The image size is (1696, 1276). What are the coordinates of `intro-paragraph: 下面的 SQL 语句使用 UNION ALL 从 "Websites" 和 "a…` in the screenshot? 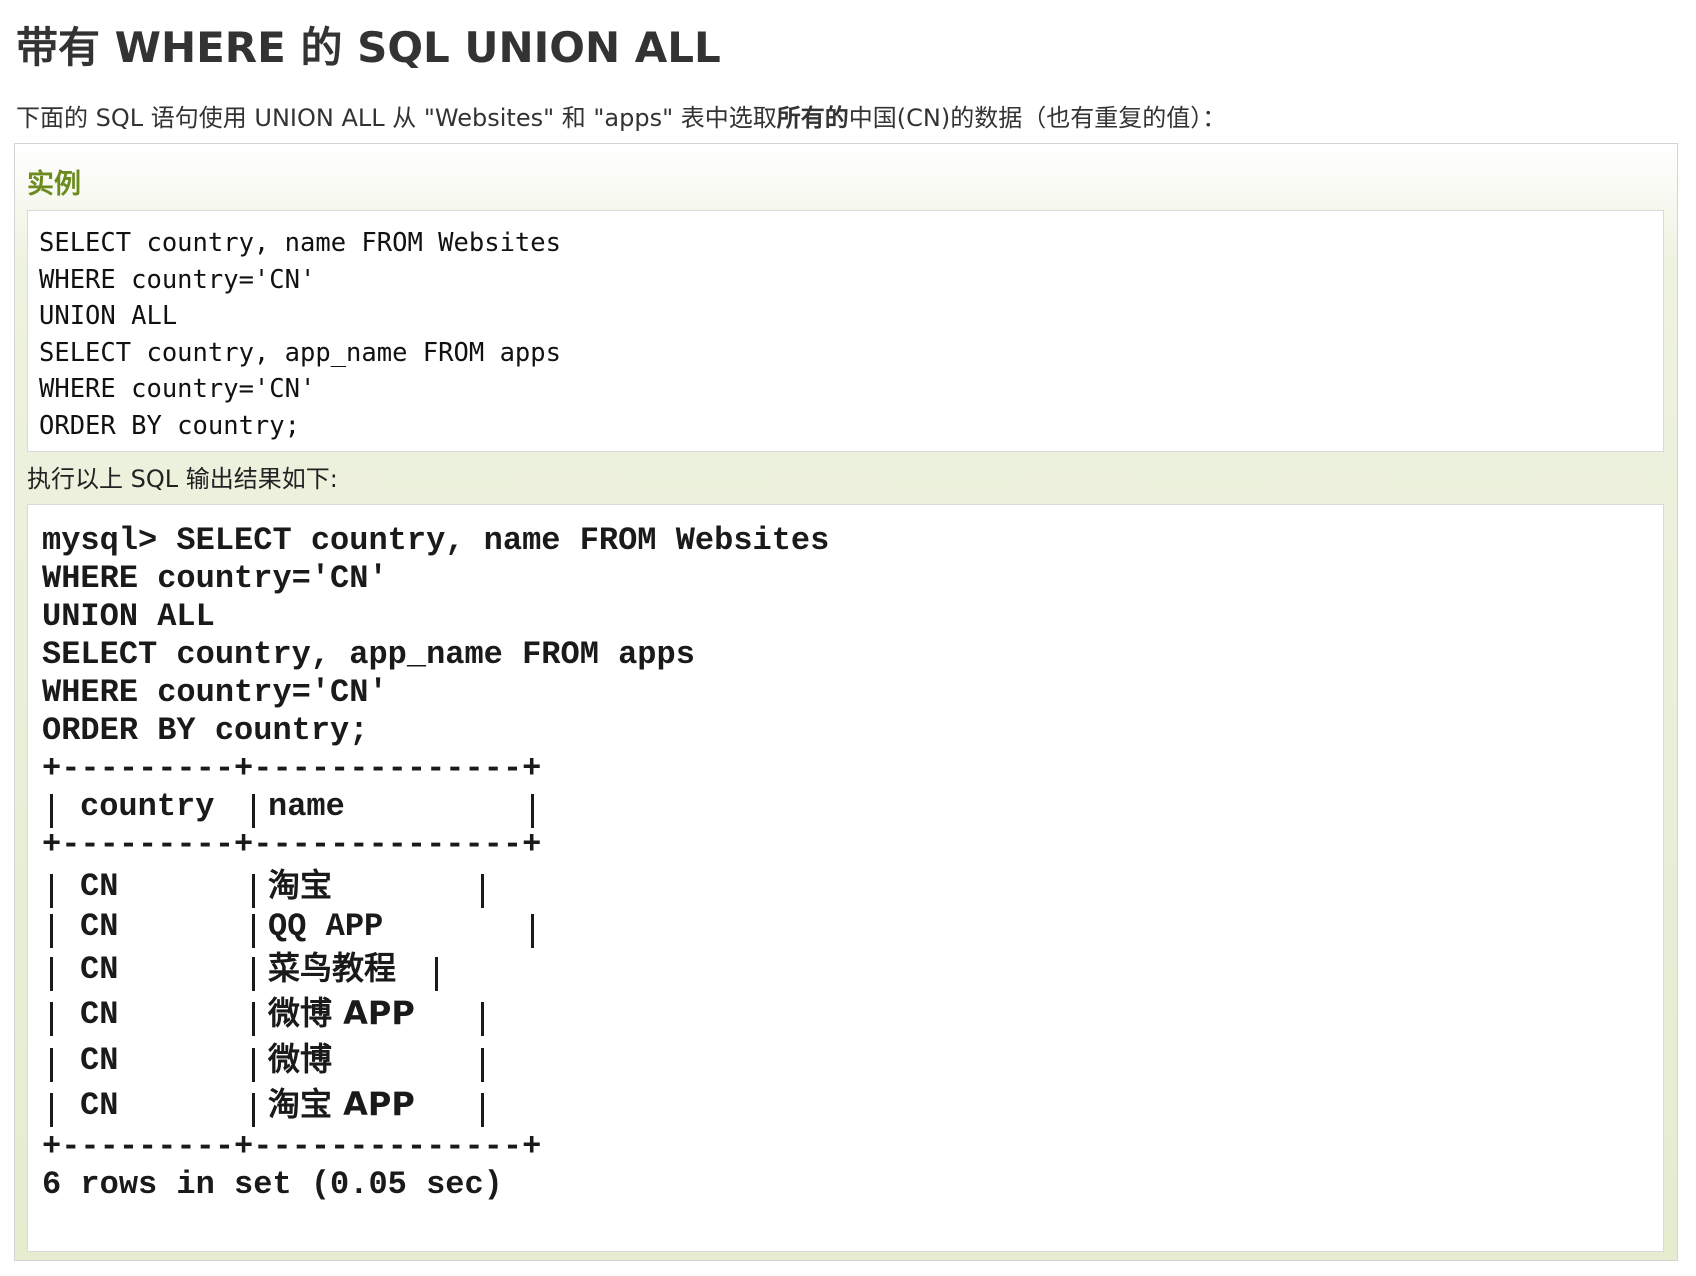 It's located at (621, 115).